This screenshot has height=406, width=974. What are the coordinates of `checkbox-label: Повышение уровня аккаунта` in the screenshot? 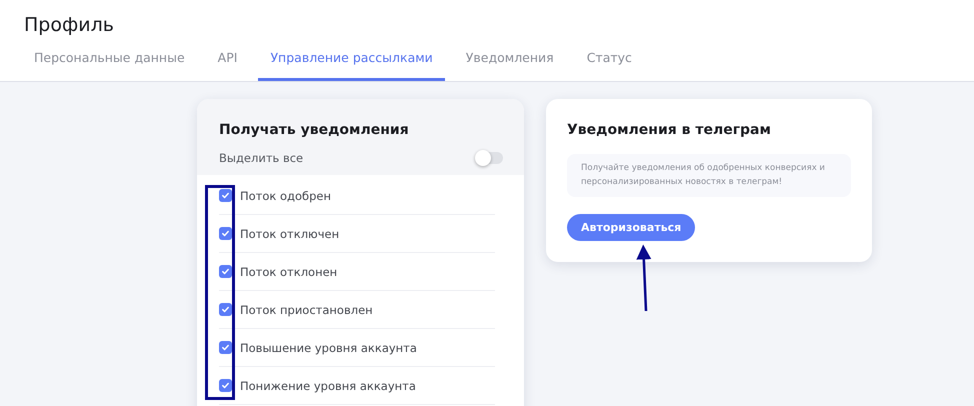 It's located at (328, 347).